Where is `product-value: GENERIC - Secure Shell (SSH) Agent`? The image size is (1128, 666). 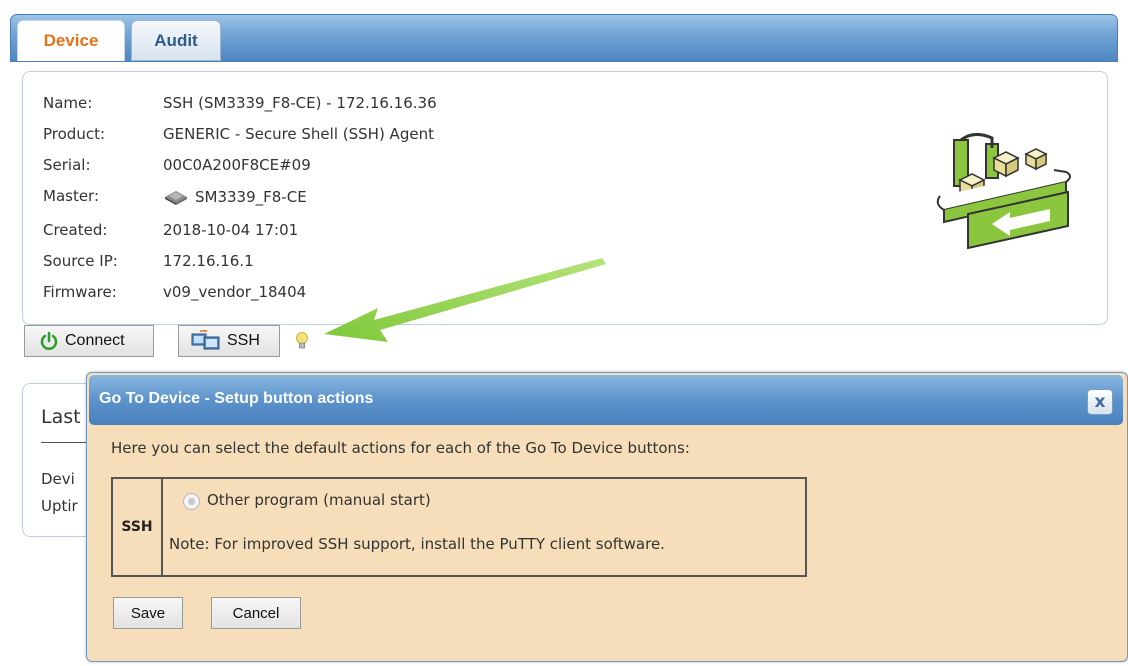 product-value: GENERIC - Secure Shell (SSH) Agent is located at coordinates (298, 134).